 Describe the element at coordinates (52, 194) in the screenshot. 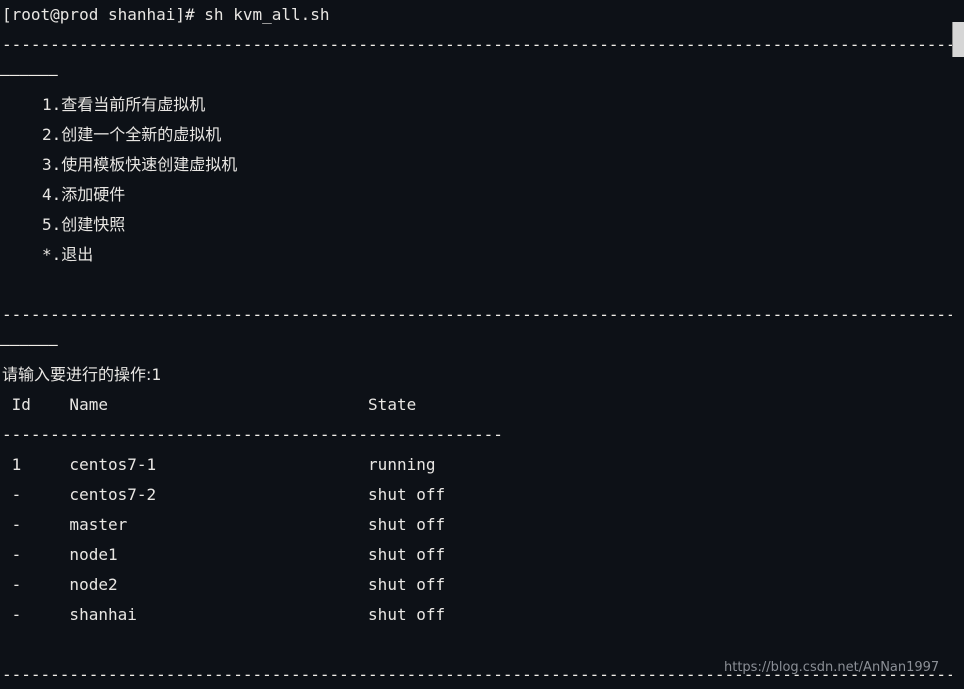

I see `menu-item-4-number: 4.` at that location.